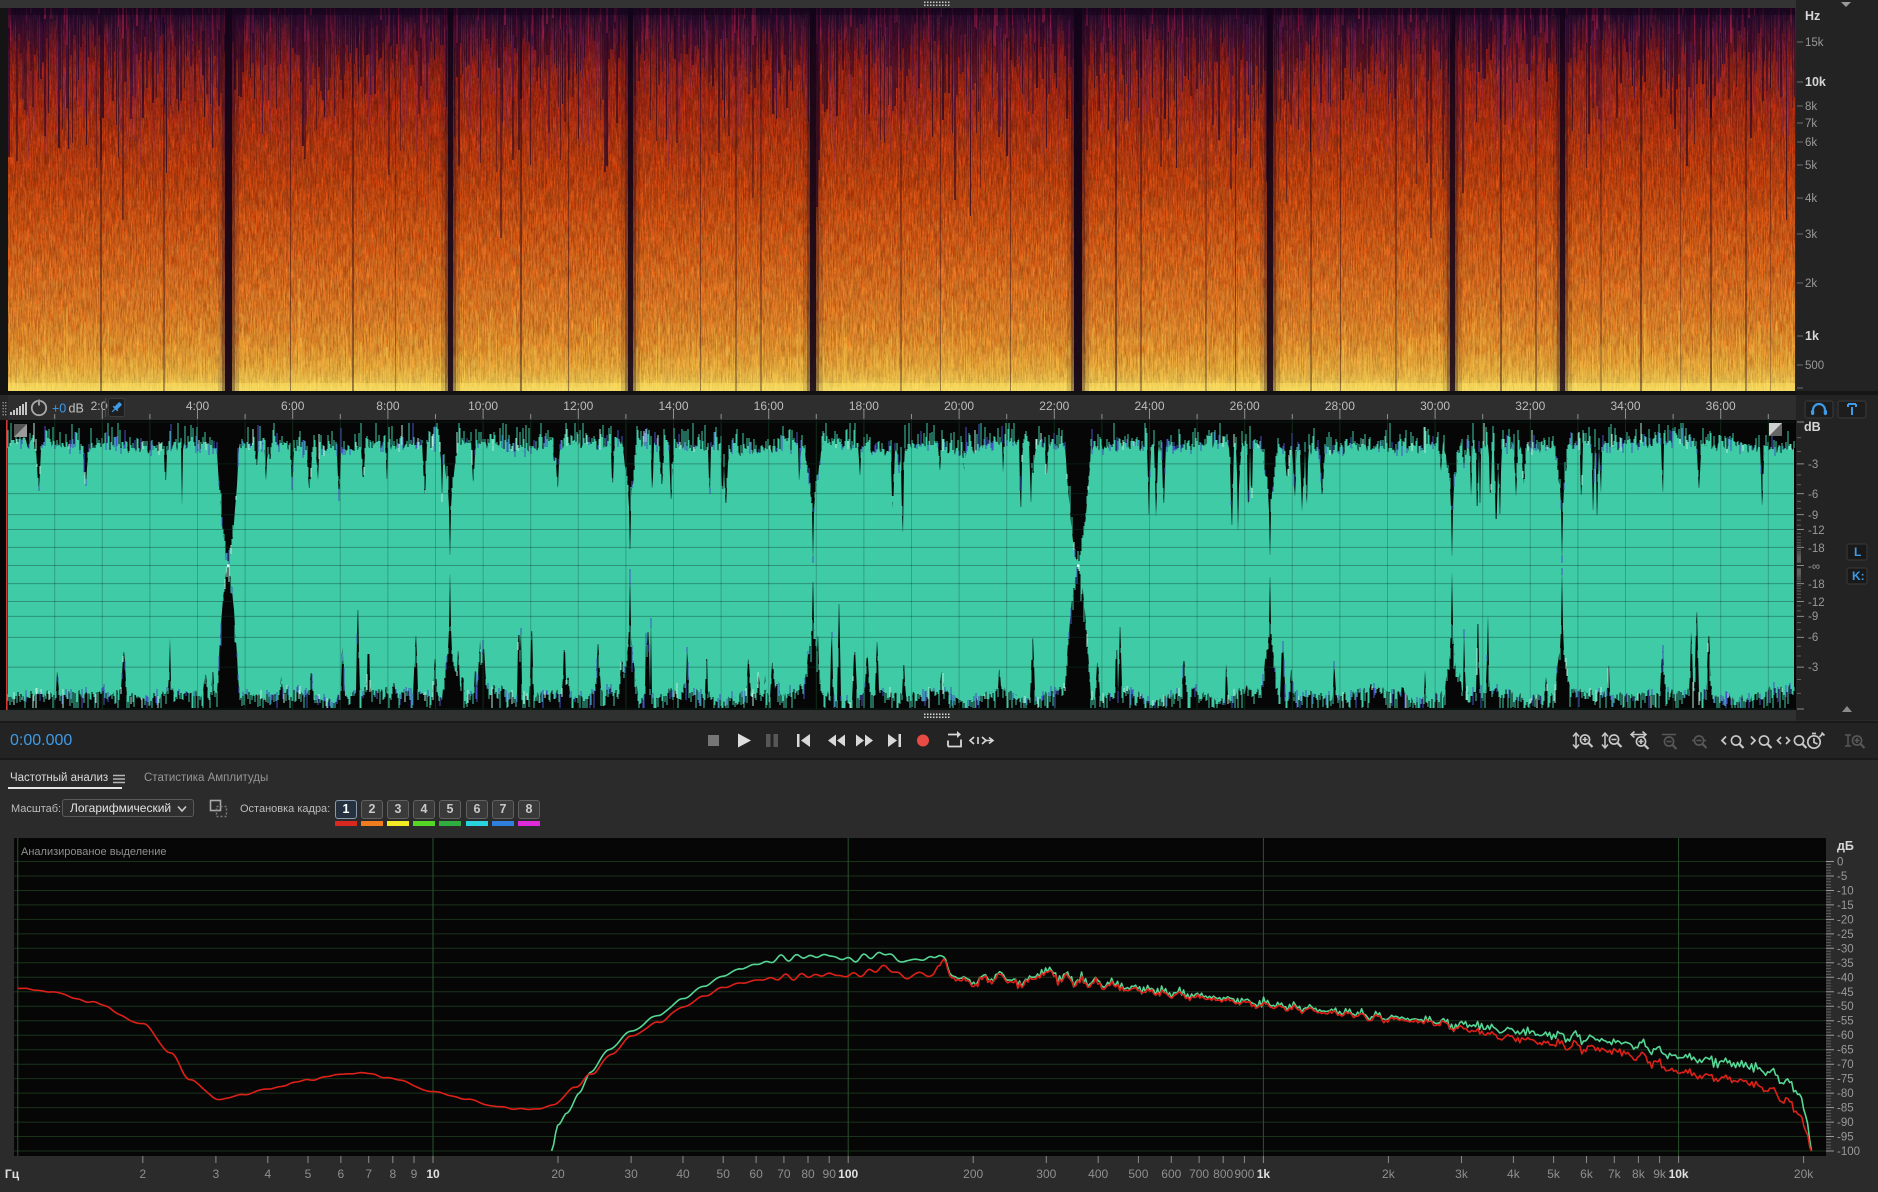  What do you see at coordinates (1199, 1174) in the screenshot?
I see `svg-text: 700` at bounding box center [1199, 1174].